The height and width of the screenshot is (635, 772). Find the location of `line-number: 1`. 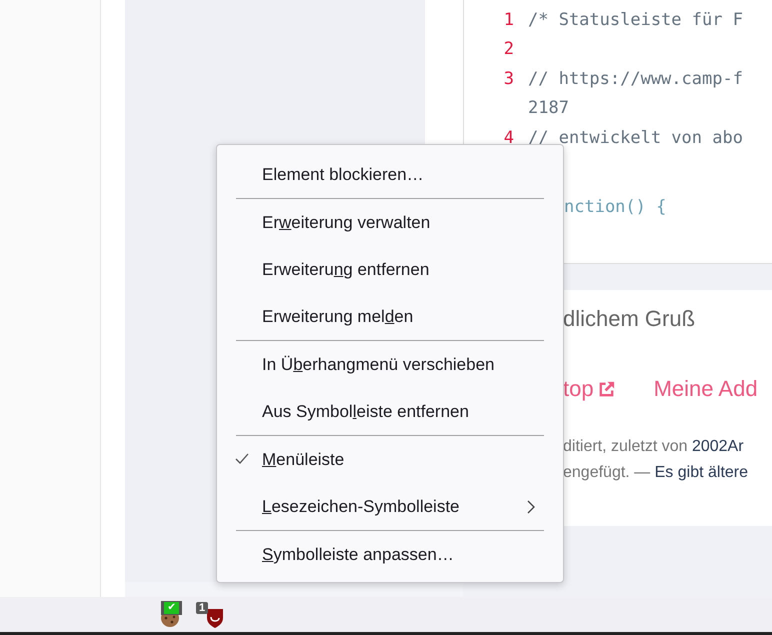

line-number: 1 is located at coordinates (509, 20).